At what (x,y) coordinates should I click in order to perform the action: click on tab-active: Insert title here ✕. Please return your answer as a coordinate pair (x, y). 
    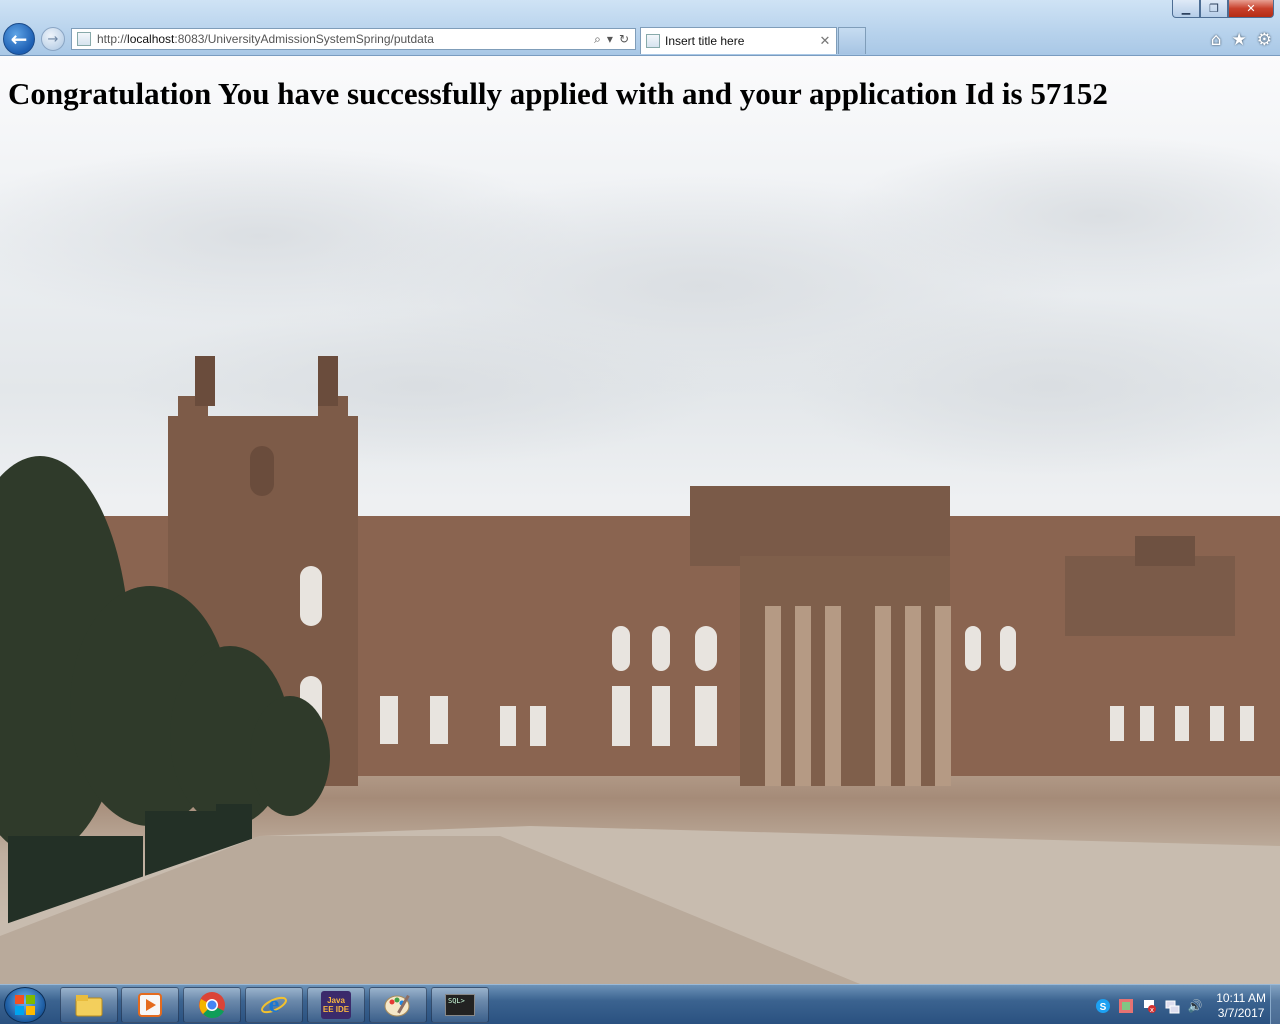
    Looking at the image, I should click on (738, 40).